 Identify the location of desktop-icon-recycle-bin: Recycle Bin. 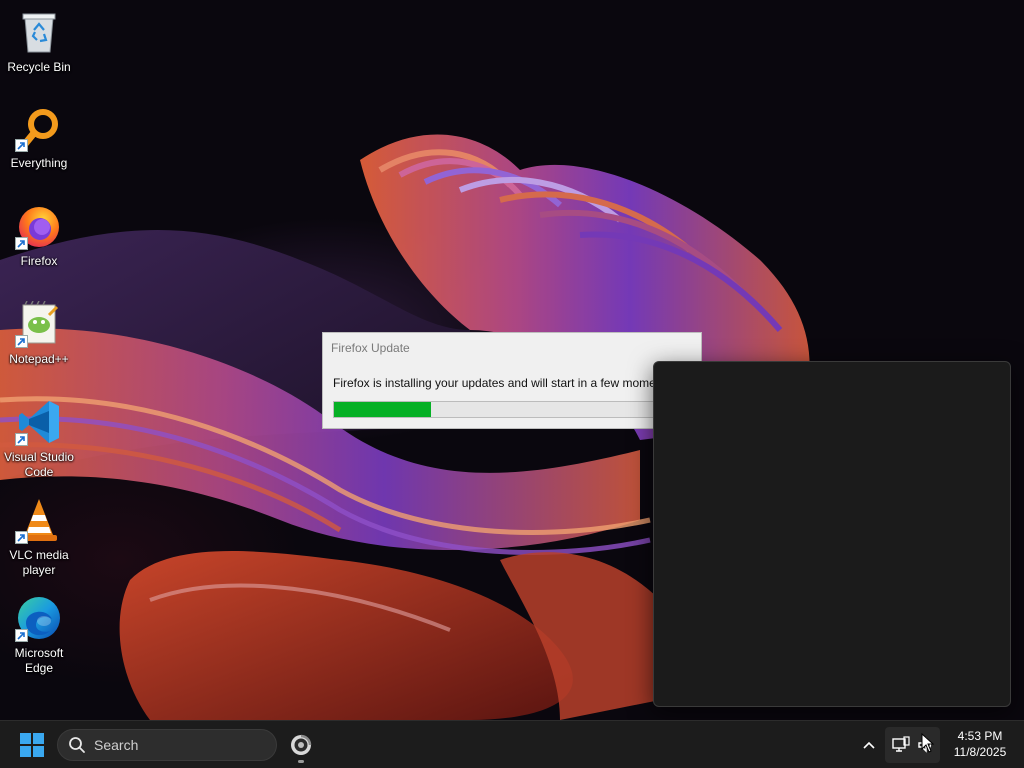
(39, 41).